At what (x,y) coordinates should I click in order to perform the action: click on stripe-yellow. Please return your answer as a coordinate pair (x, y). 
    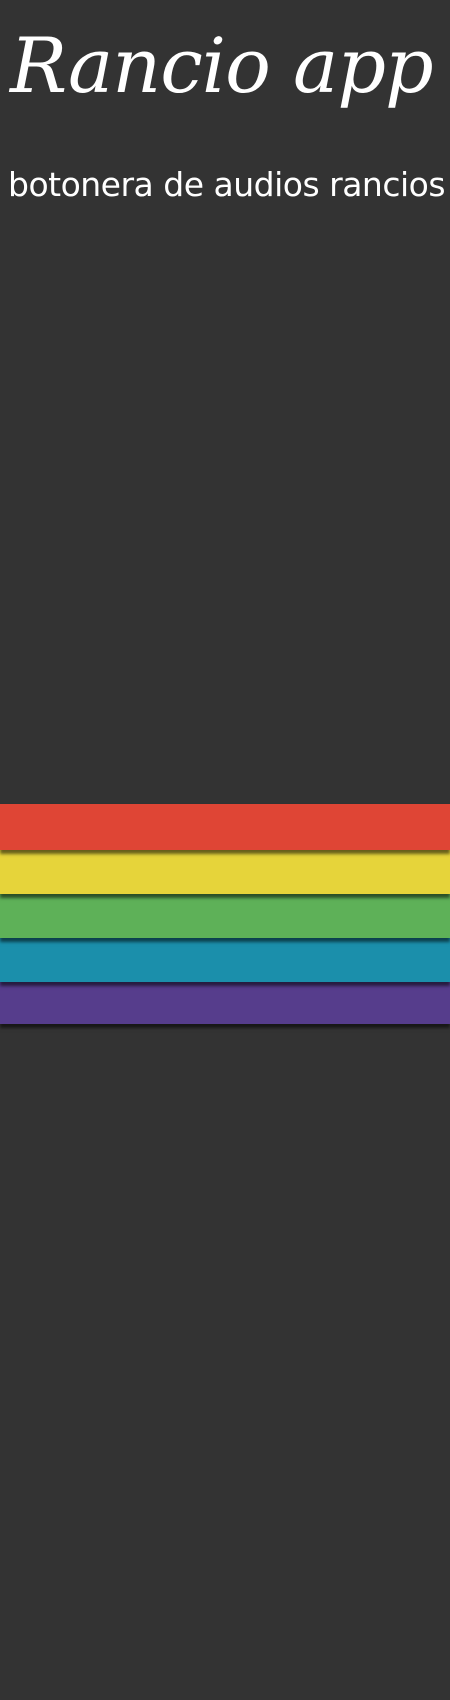
    Looking at the image, I should click on (225, 871).